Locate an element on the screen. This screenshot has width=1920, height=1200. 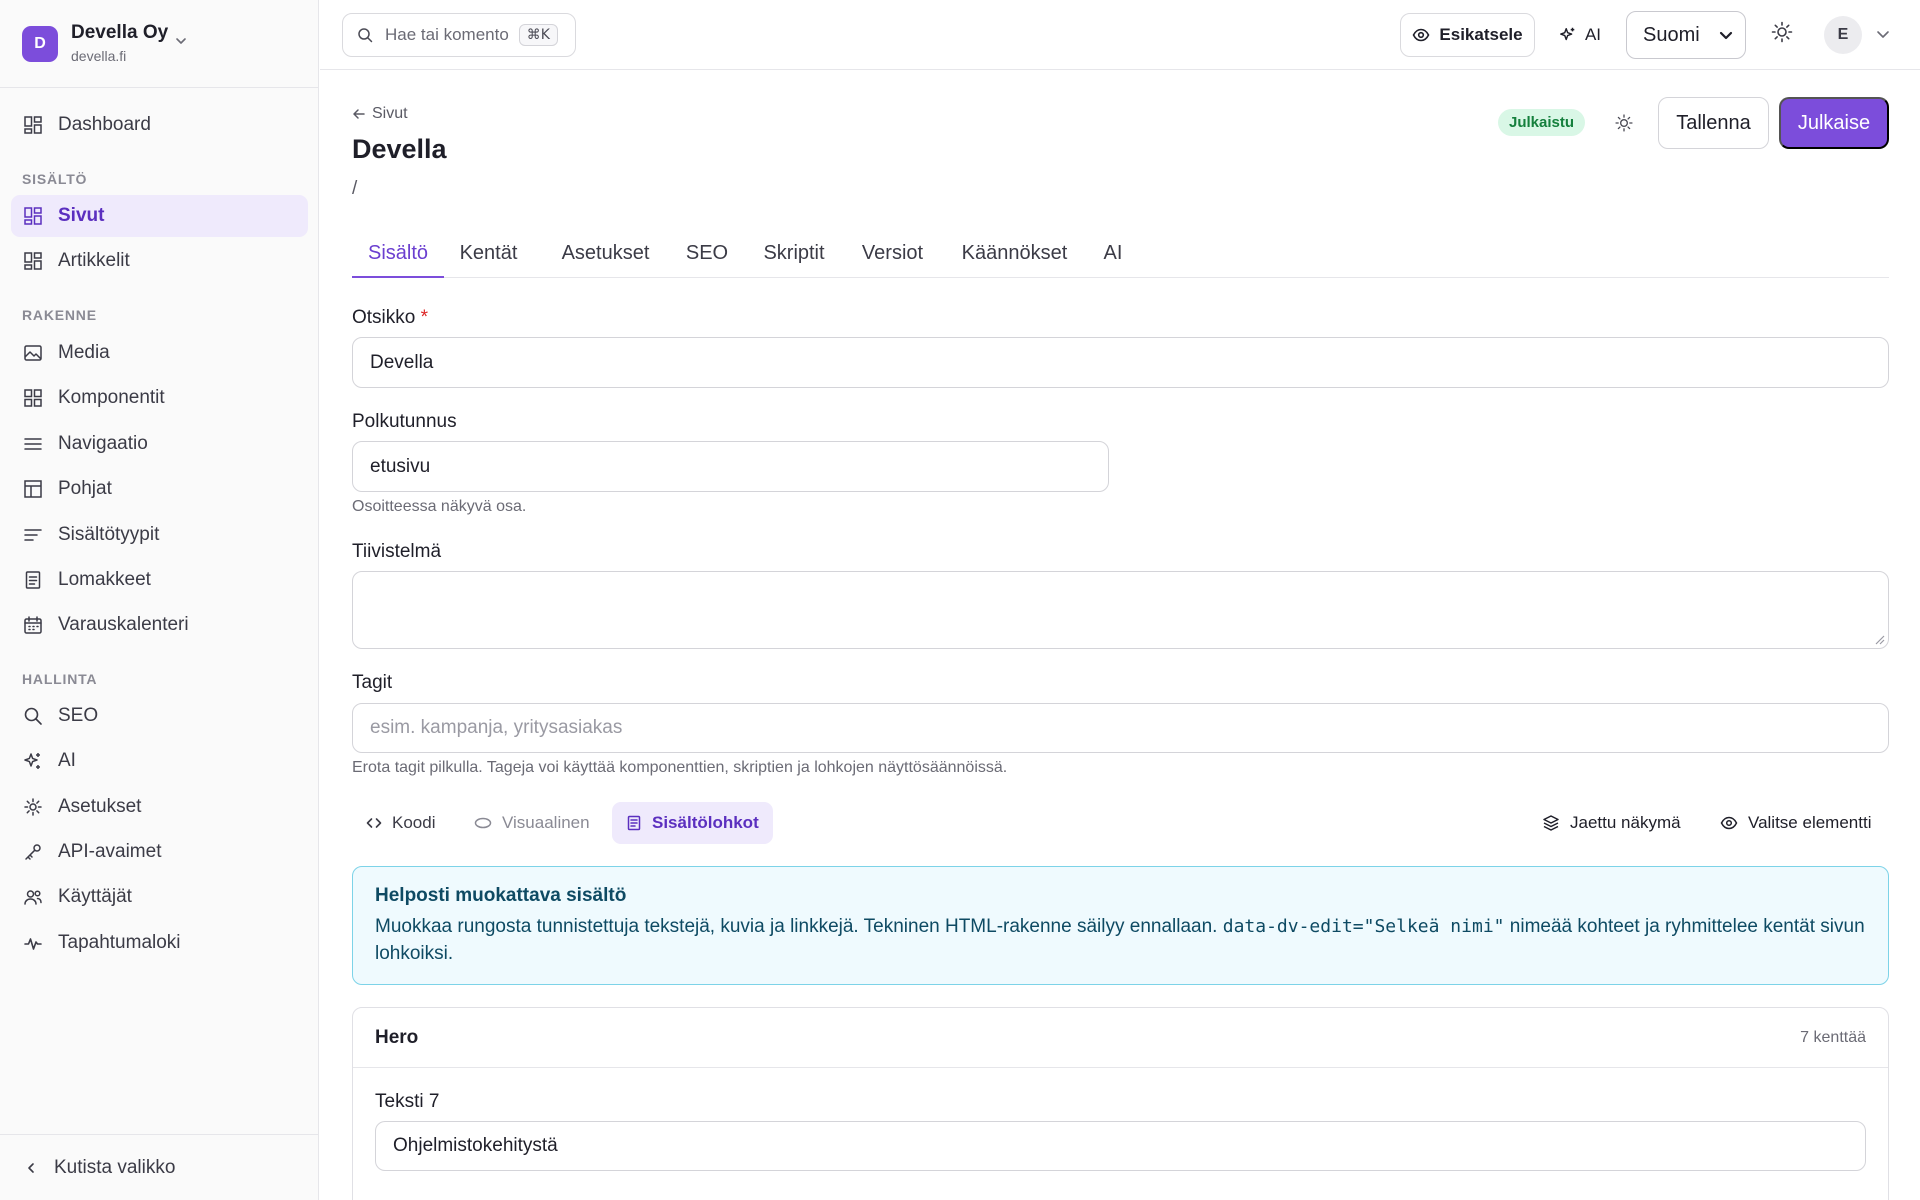
text-align-icon is located at coordinates (33, 535).